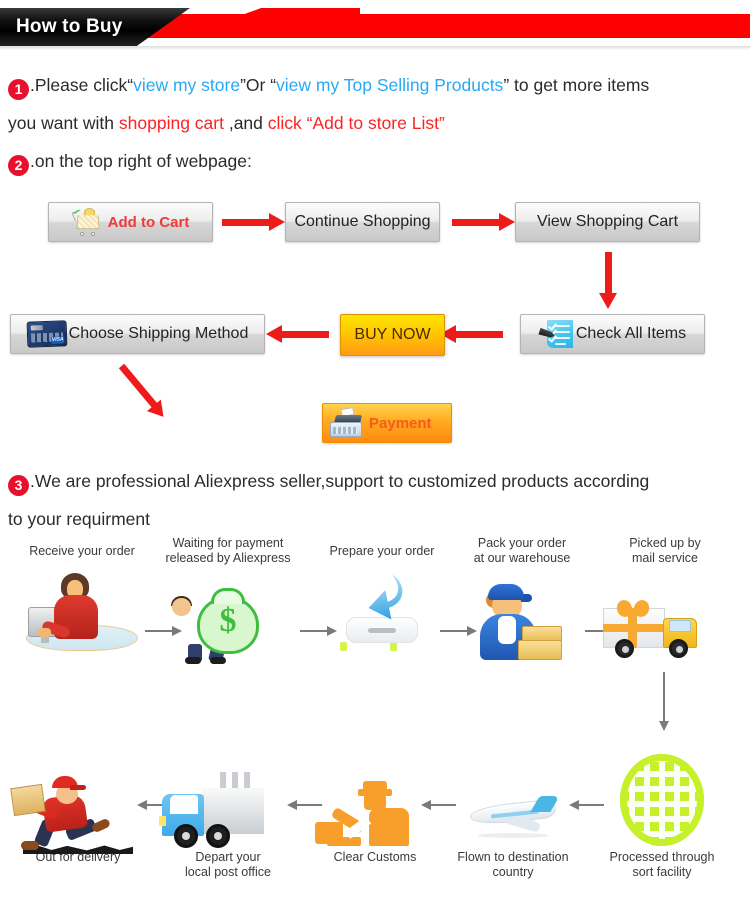  Describe the element at coordinates (471, 334) in the screenshot. I see `arrow-check-to-buynow` at that location.